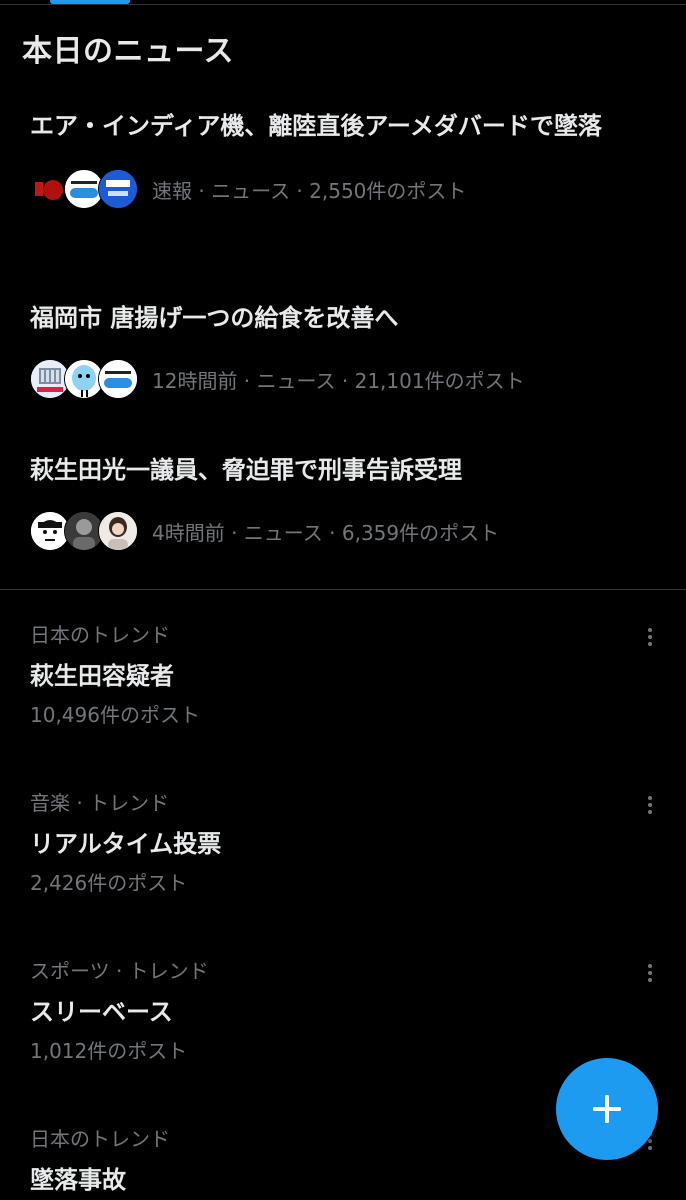 This screenshot has height=1200, width=686. I want to click on news-meta-text: 4時間前 · ニュース · 6,359件のポスト, so click(326, 532).